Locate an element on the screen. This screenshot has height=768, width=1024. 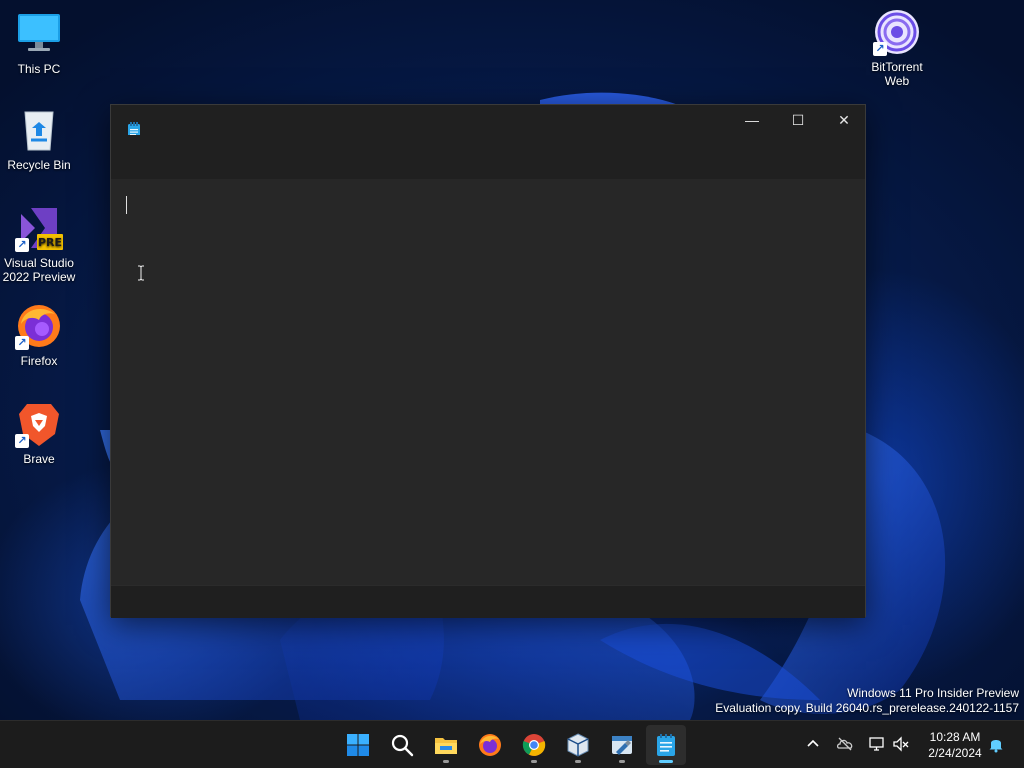
recycle-bin-icon is located at coordinates (39, 130).